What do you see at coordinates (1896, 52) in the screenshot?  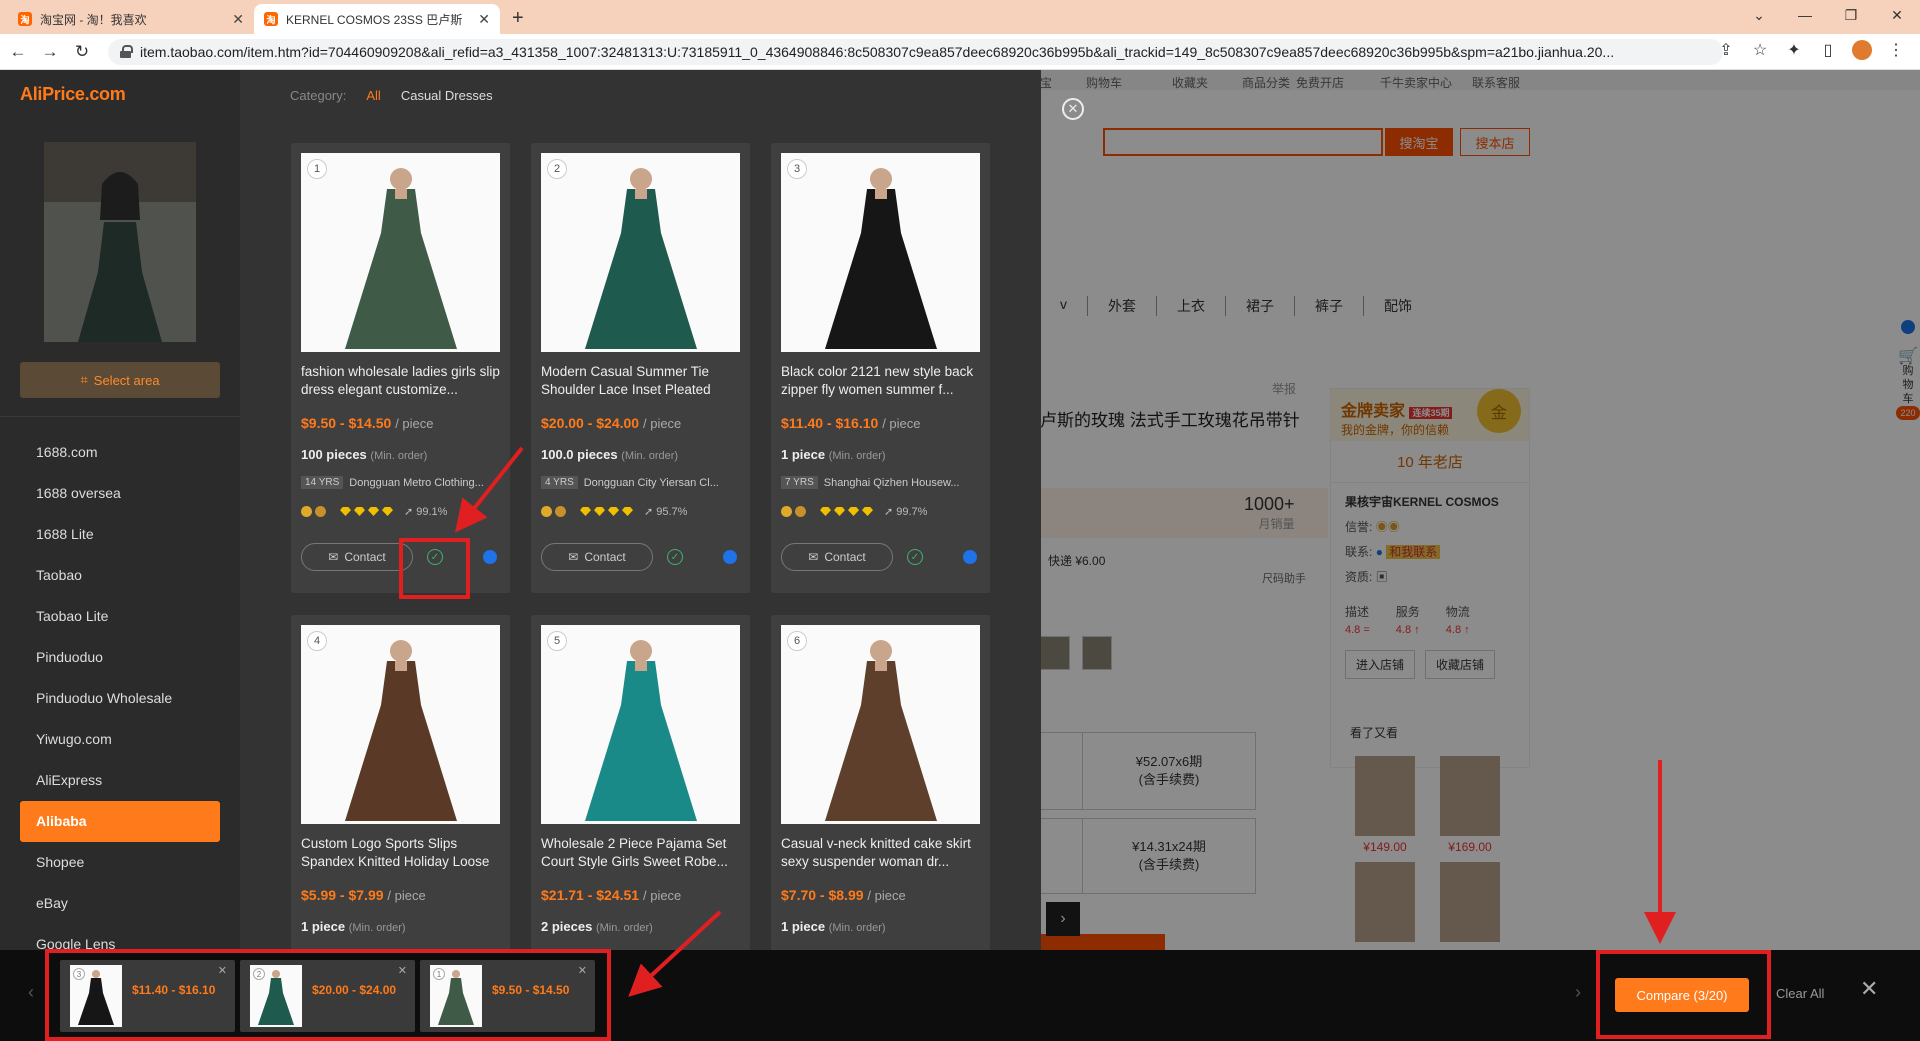 I see `menu-dots-icon: ⋮` at bounding box center [1896, 52].